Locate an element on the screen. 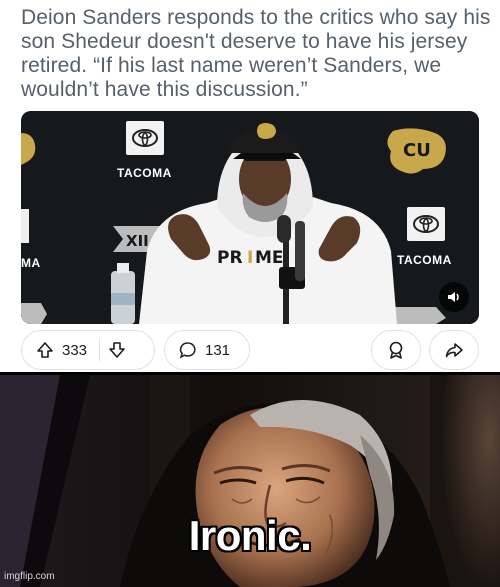 The image size is (500, 587). volume-icon is located at coordinates (453, 297).